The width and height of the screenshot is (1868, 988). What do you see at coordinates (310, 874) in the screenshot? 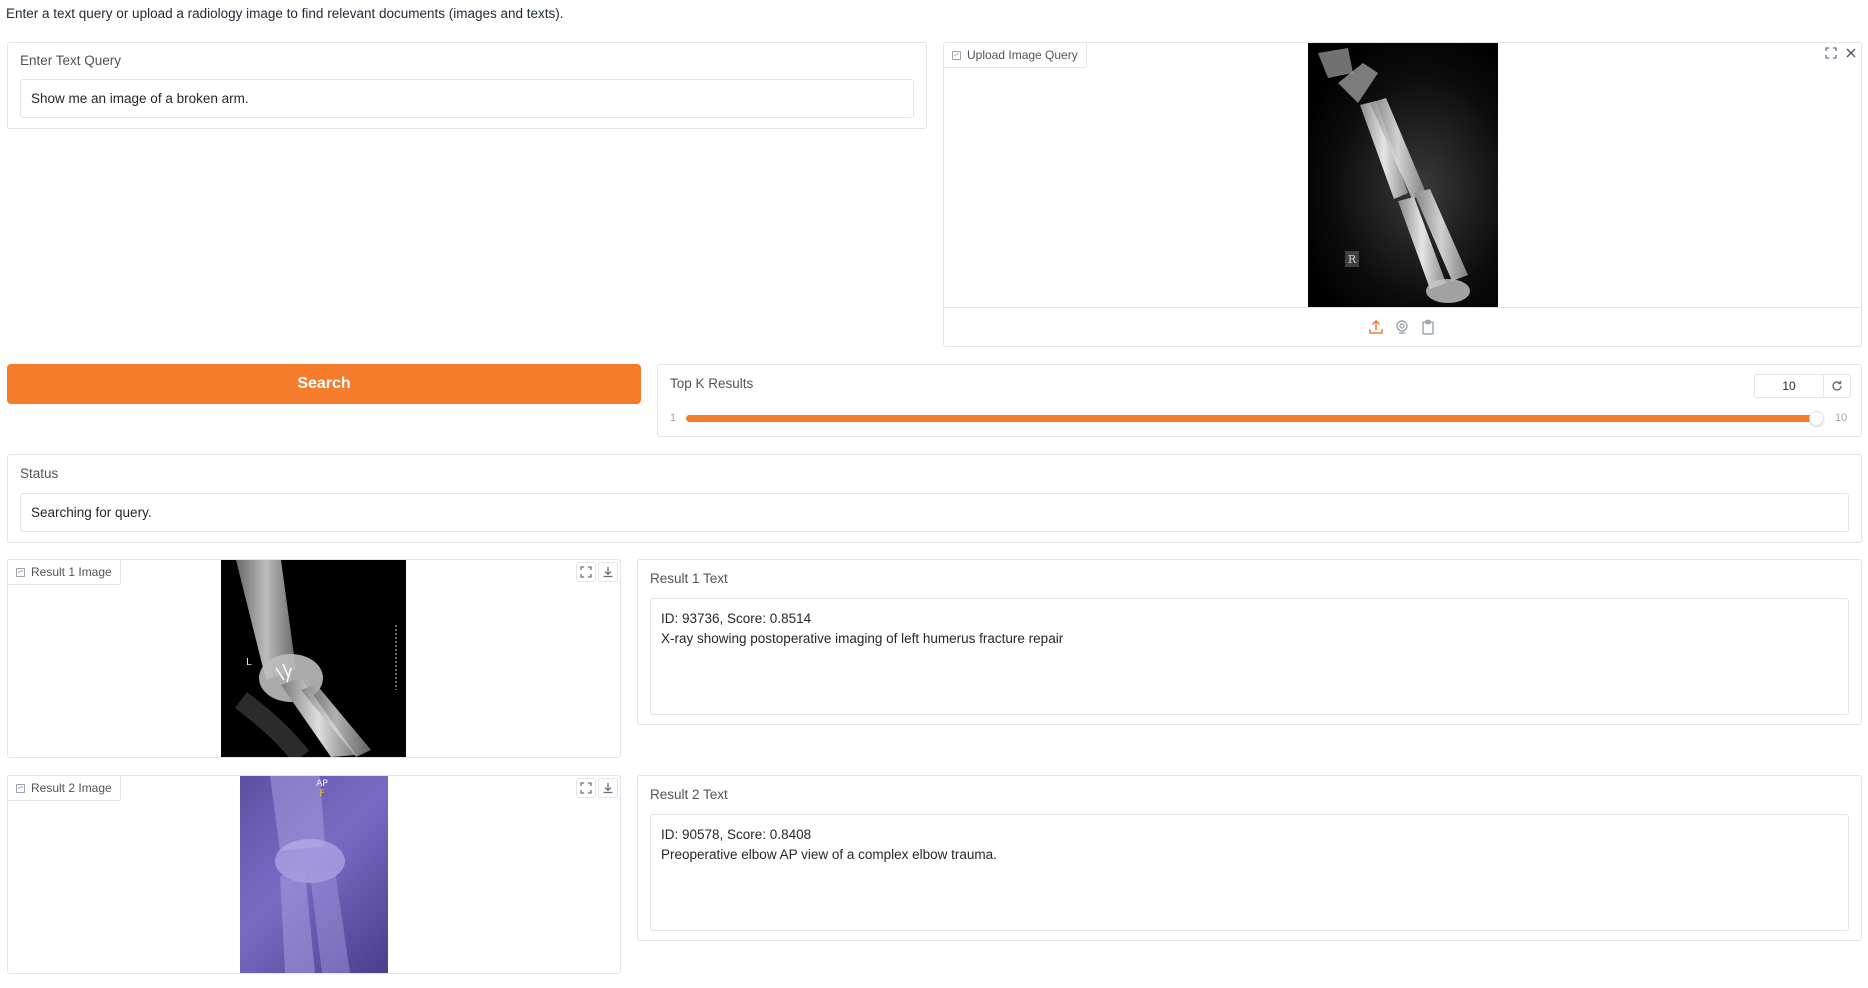
I see `elbow-ap-drawing: AP F` at bounding box center [310, 874].